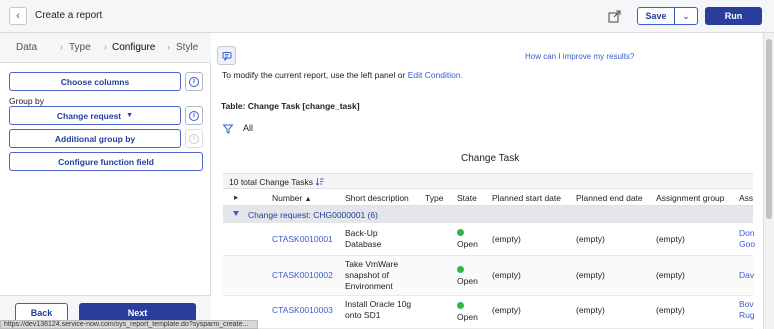  What do you see at coordinates (363, 238) in the screenshot?
I see `row-short-description: Back-Up Database` at bounding box center [363, 238].